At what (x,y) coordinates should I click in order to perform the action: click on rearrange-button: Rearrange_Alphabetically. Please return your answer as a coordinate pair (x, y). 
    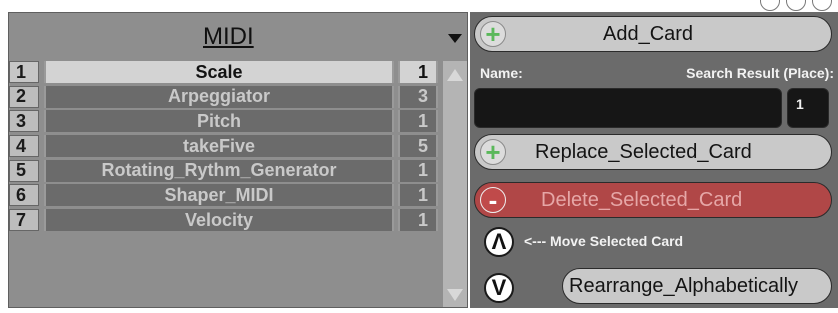
    Looking at the image, I should click on (697, 286).